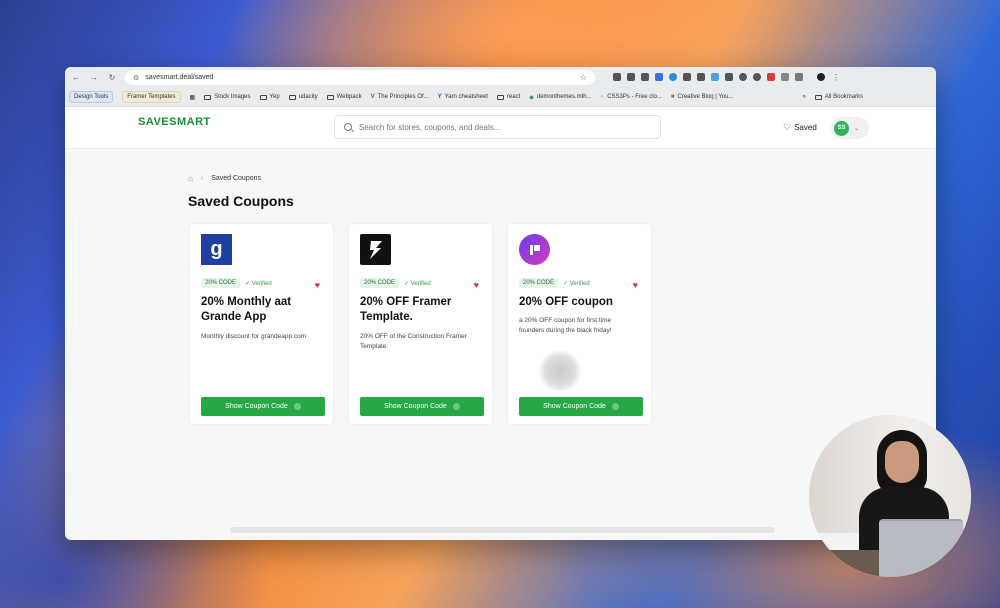  What do you see at coordinates (174, 122) in the screenshot?
I see `savesmart-logo: SAVESMART` at bounding box center [174, 122].